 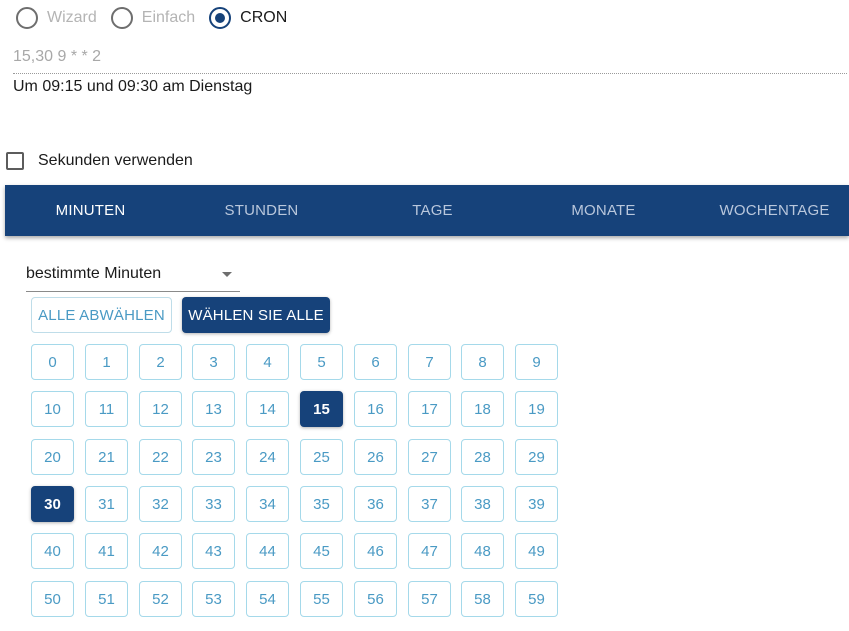 What do you see at coordinates (432, 210) in the screenshot?
I see `tab-tage: TAGE` at bounding box center [432, 210].